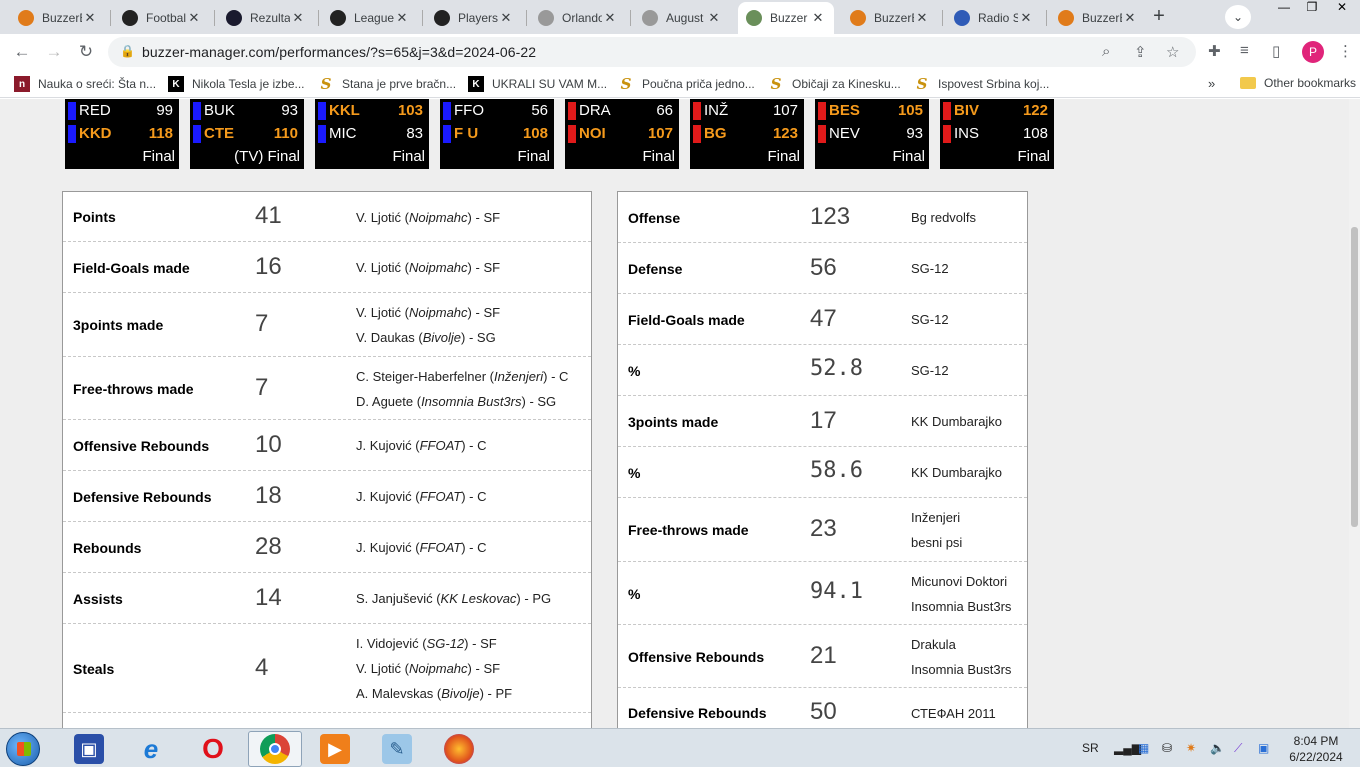 This screenshot has width=1360, height=767. What do you see at coordinates (394, 693) in the screenshot?
I see `player-name: A. Malevskas` at bounding box center [394, 693].